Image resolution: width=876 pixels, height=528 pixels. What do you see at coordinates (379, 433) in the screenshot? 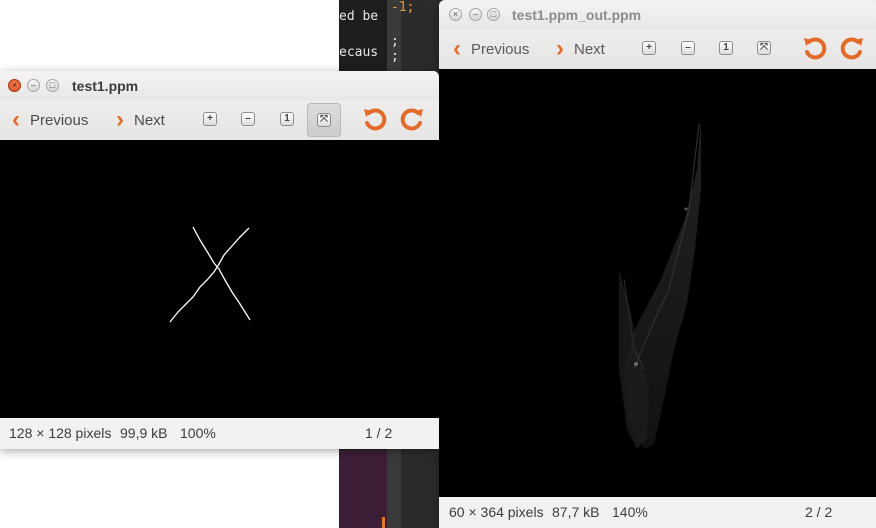
I see `page-indicator: 1 / 2` at bounding box center [379, 433].